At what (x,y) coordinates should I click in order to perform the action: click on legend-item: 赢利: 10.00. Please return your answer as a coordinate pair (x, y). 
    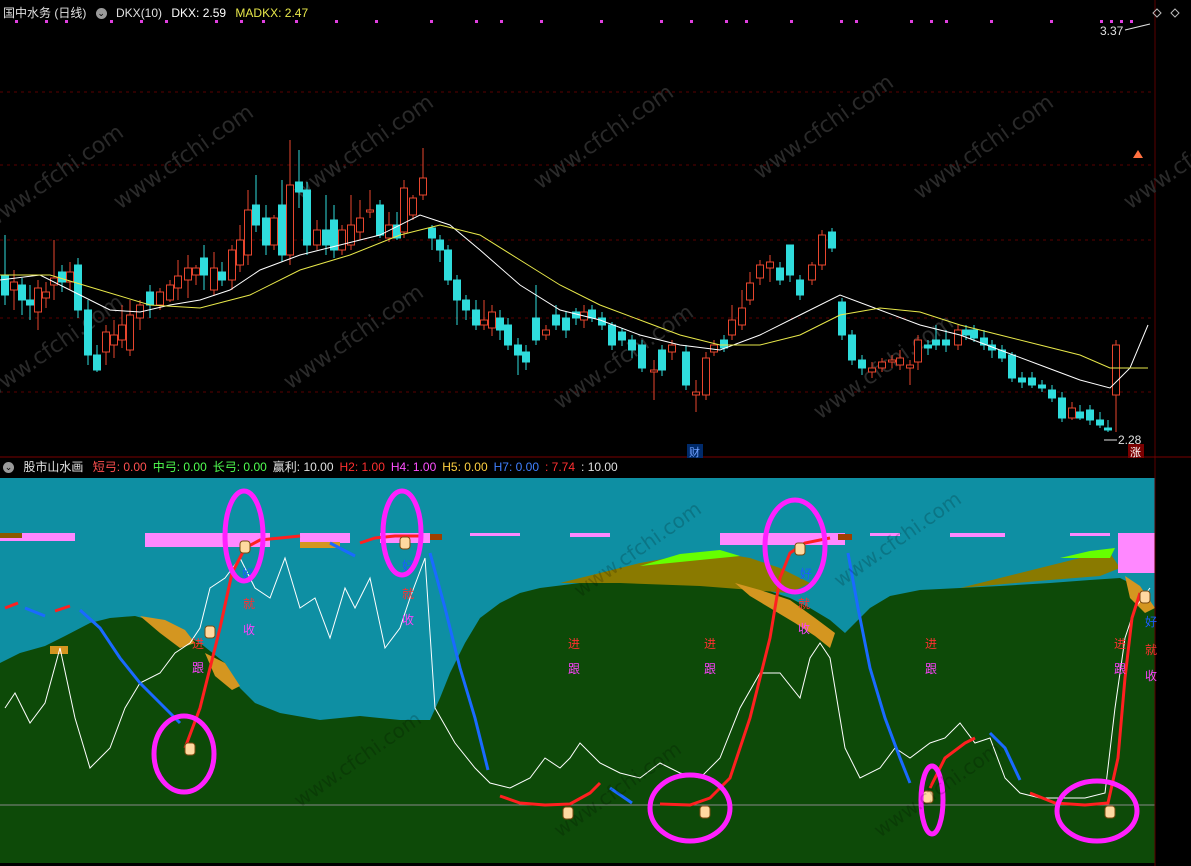
    Looking at the image, I should click on (303, 467).